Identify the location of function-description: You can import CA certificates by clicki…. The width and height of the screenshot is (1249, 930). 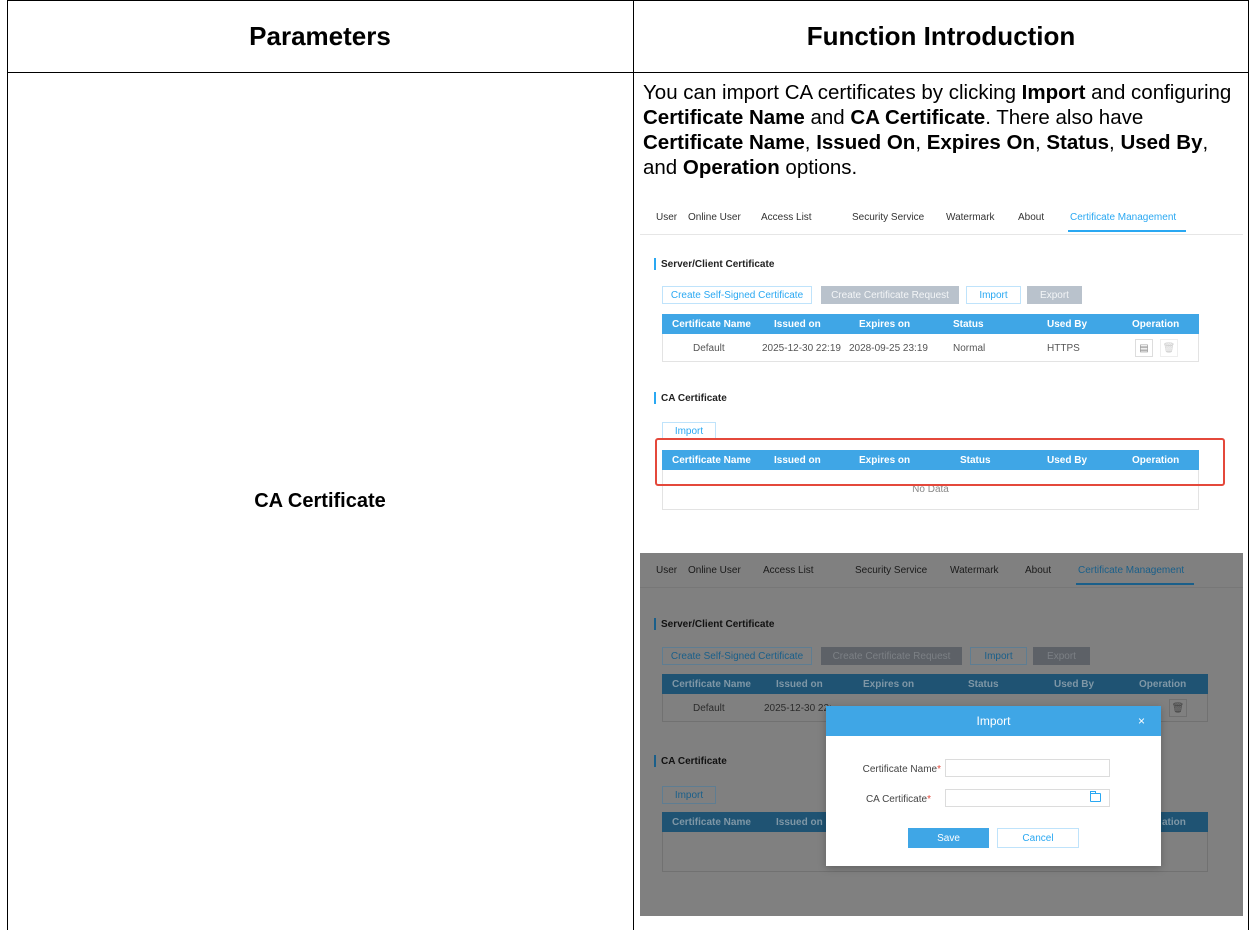
(937, 130).